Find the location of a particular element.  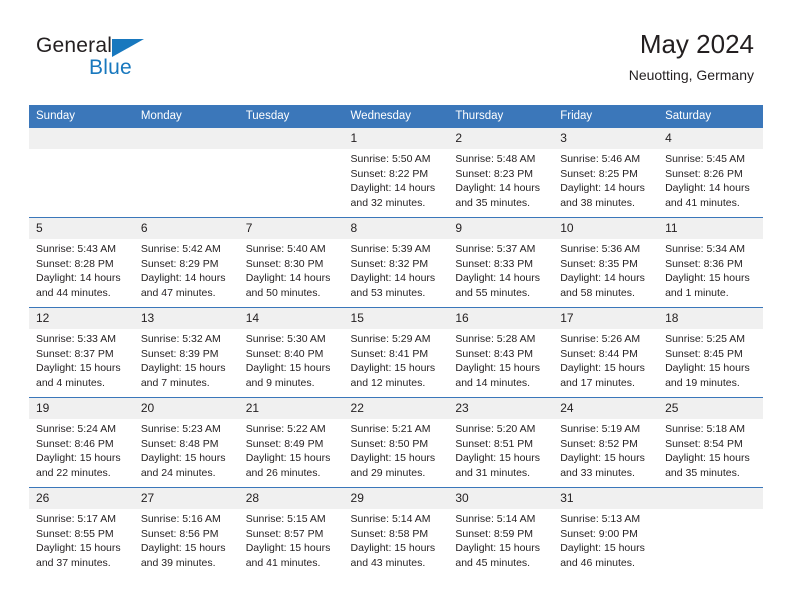

sunset-text: Sunset: 8:35 PM is located at coordinates (599, 263).